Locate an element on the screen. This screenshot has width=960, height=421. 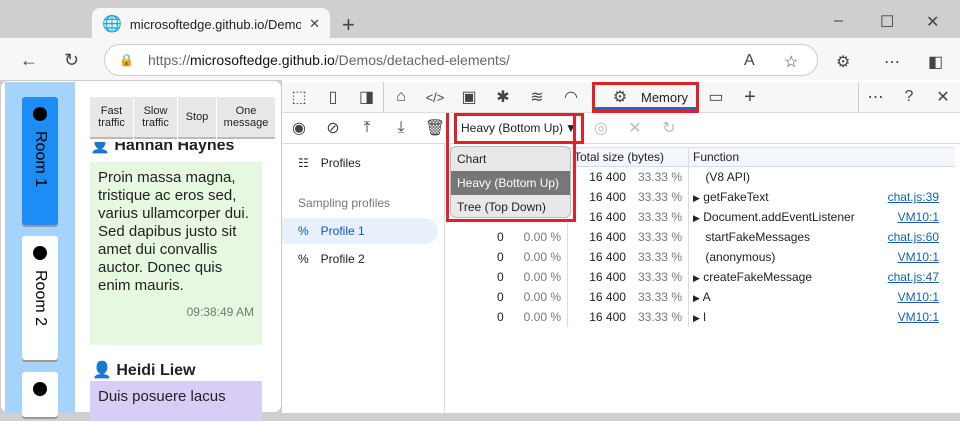
view-dropdown-list: Chart Heavy (Bottom Up) Tree (Top Down) is located at coordinates (510, 182).